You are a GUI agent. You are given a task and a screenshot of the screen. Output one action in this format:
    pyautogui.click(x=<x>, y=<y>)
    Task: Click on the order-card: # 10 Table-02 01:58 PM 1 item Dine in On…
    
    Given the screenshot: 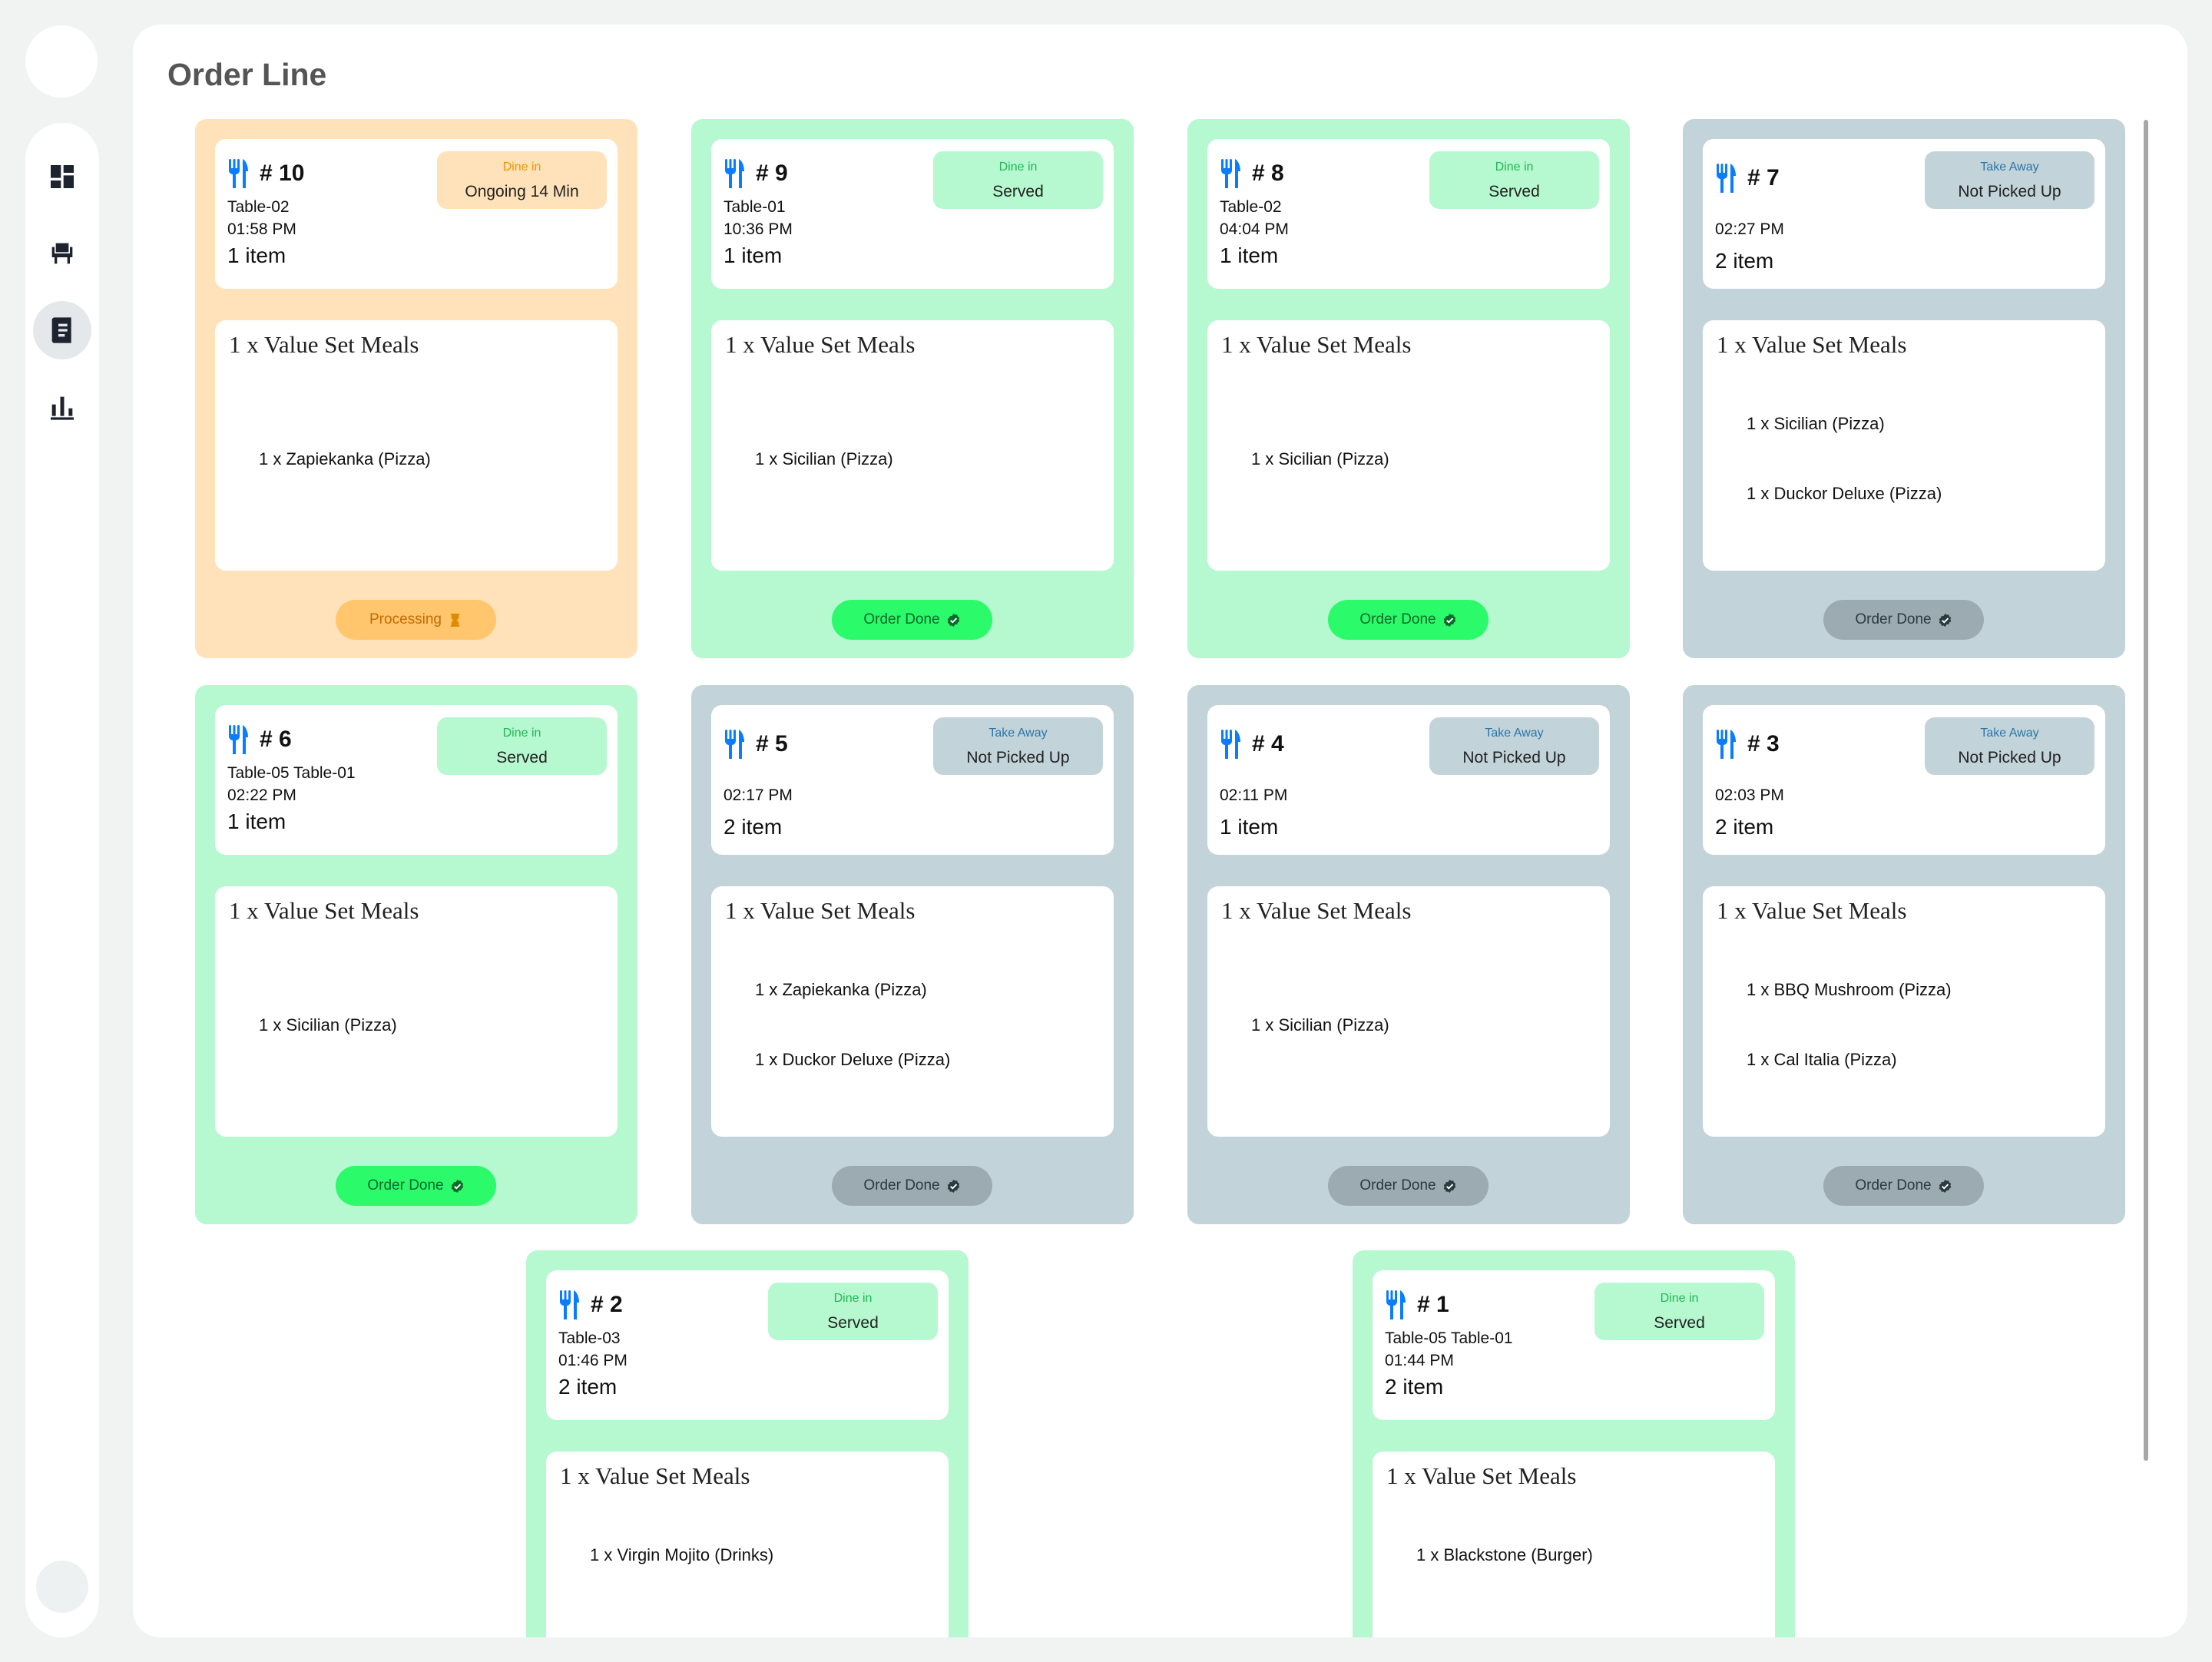 What is the action you would take?
    pyautogui.click(x=416, y=388)
    